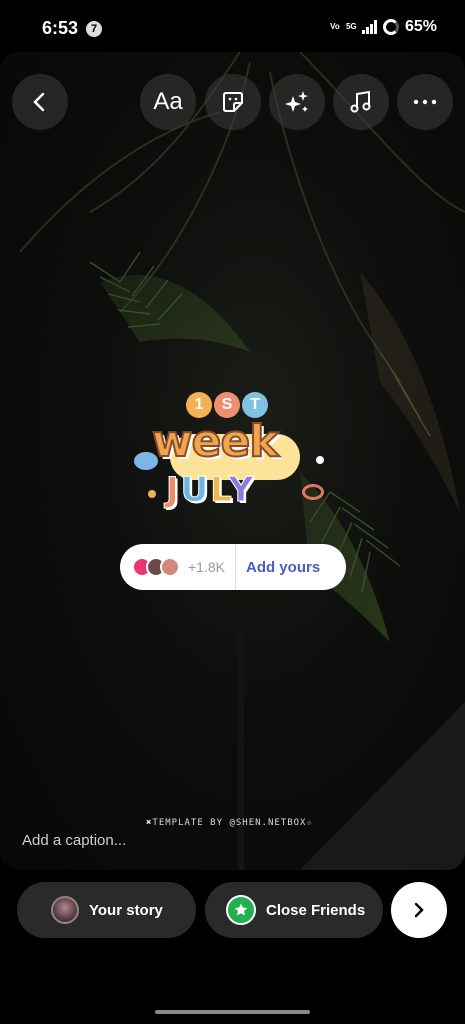  What do you see at coordinates (156, 567) in the screenshot?
I see `participant-avatars` at bounding box center [156, 567].